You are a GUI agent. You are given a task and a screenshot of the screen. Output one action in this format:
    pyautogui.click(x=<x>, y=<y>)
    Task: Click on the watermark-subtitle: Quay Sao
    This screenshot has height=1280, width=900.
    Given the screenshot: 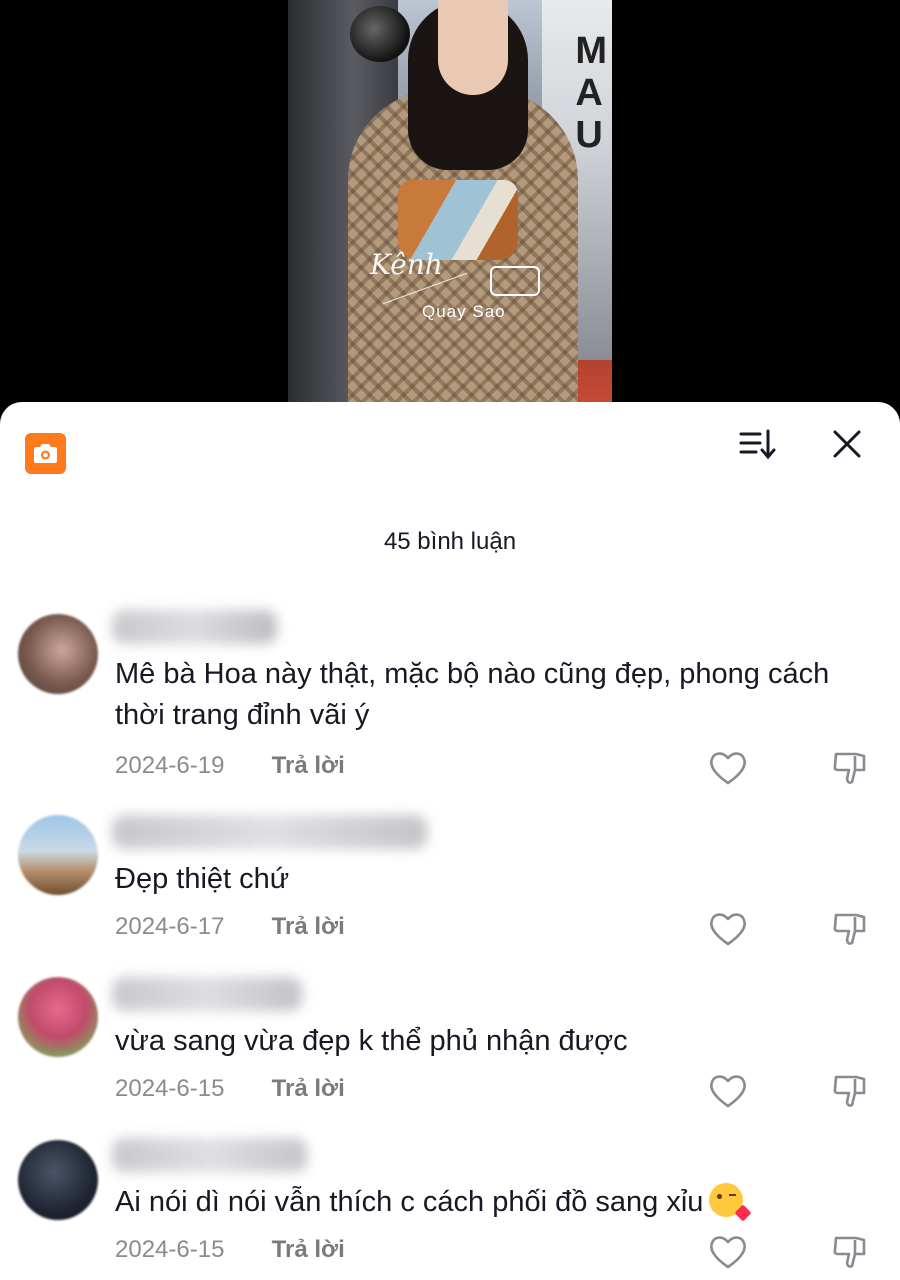 What is the action you would take?
    pyautogui.click(x=464, y=311)
    